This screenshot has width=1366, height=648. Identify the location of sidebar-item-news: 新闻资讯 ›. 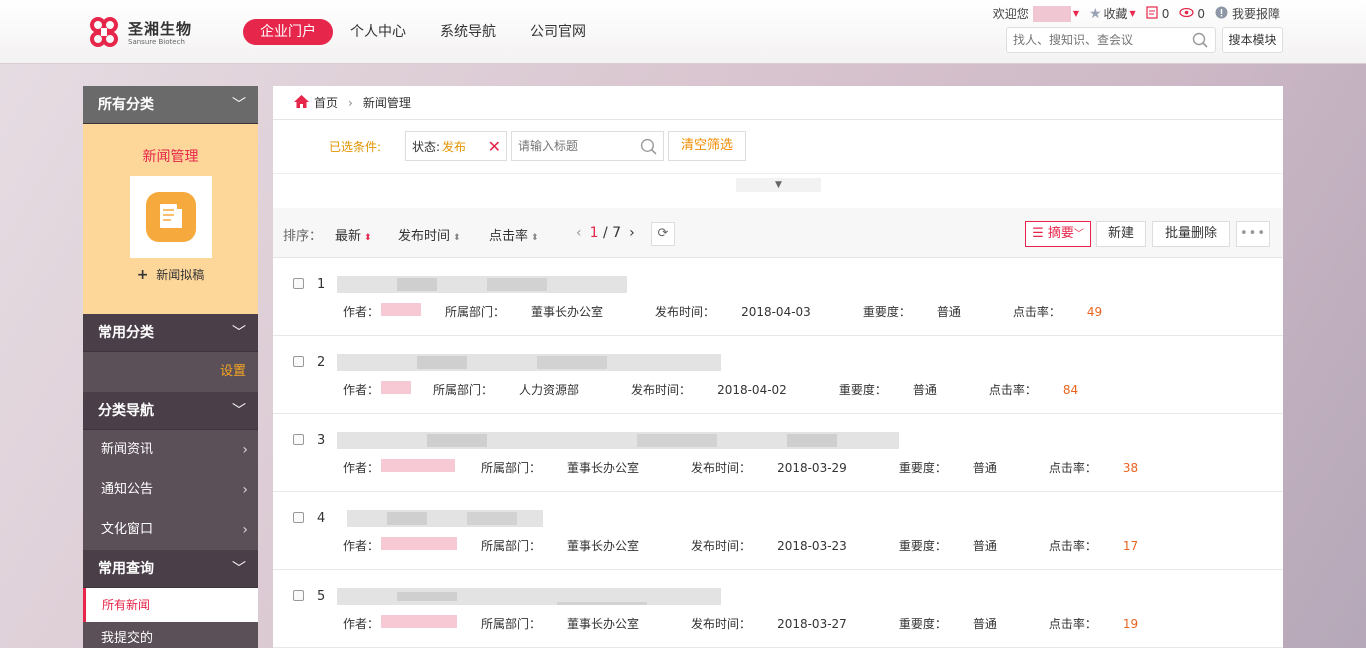
(170, 450).